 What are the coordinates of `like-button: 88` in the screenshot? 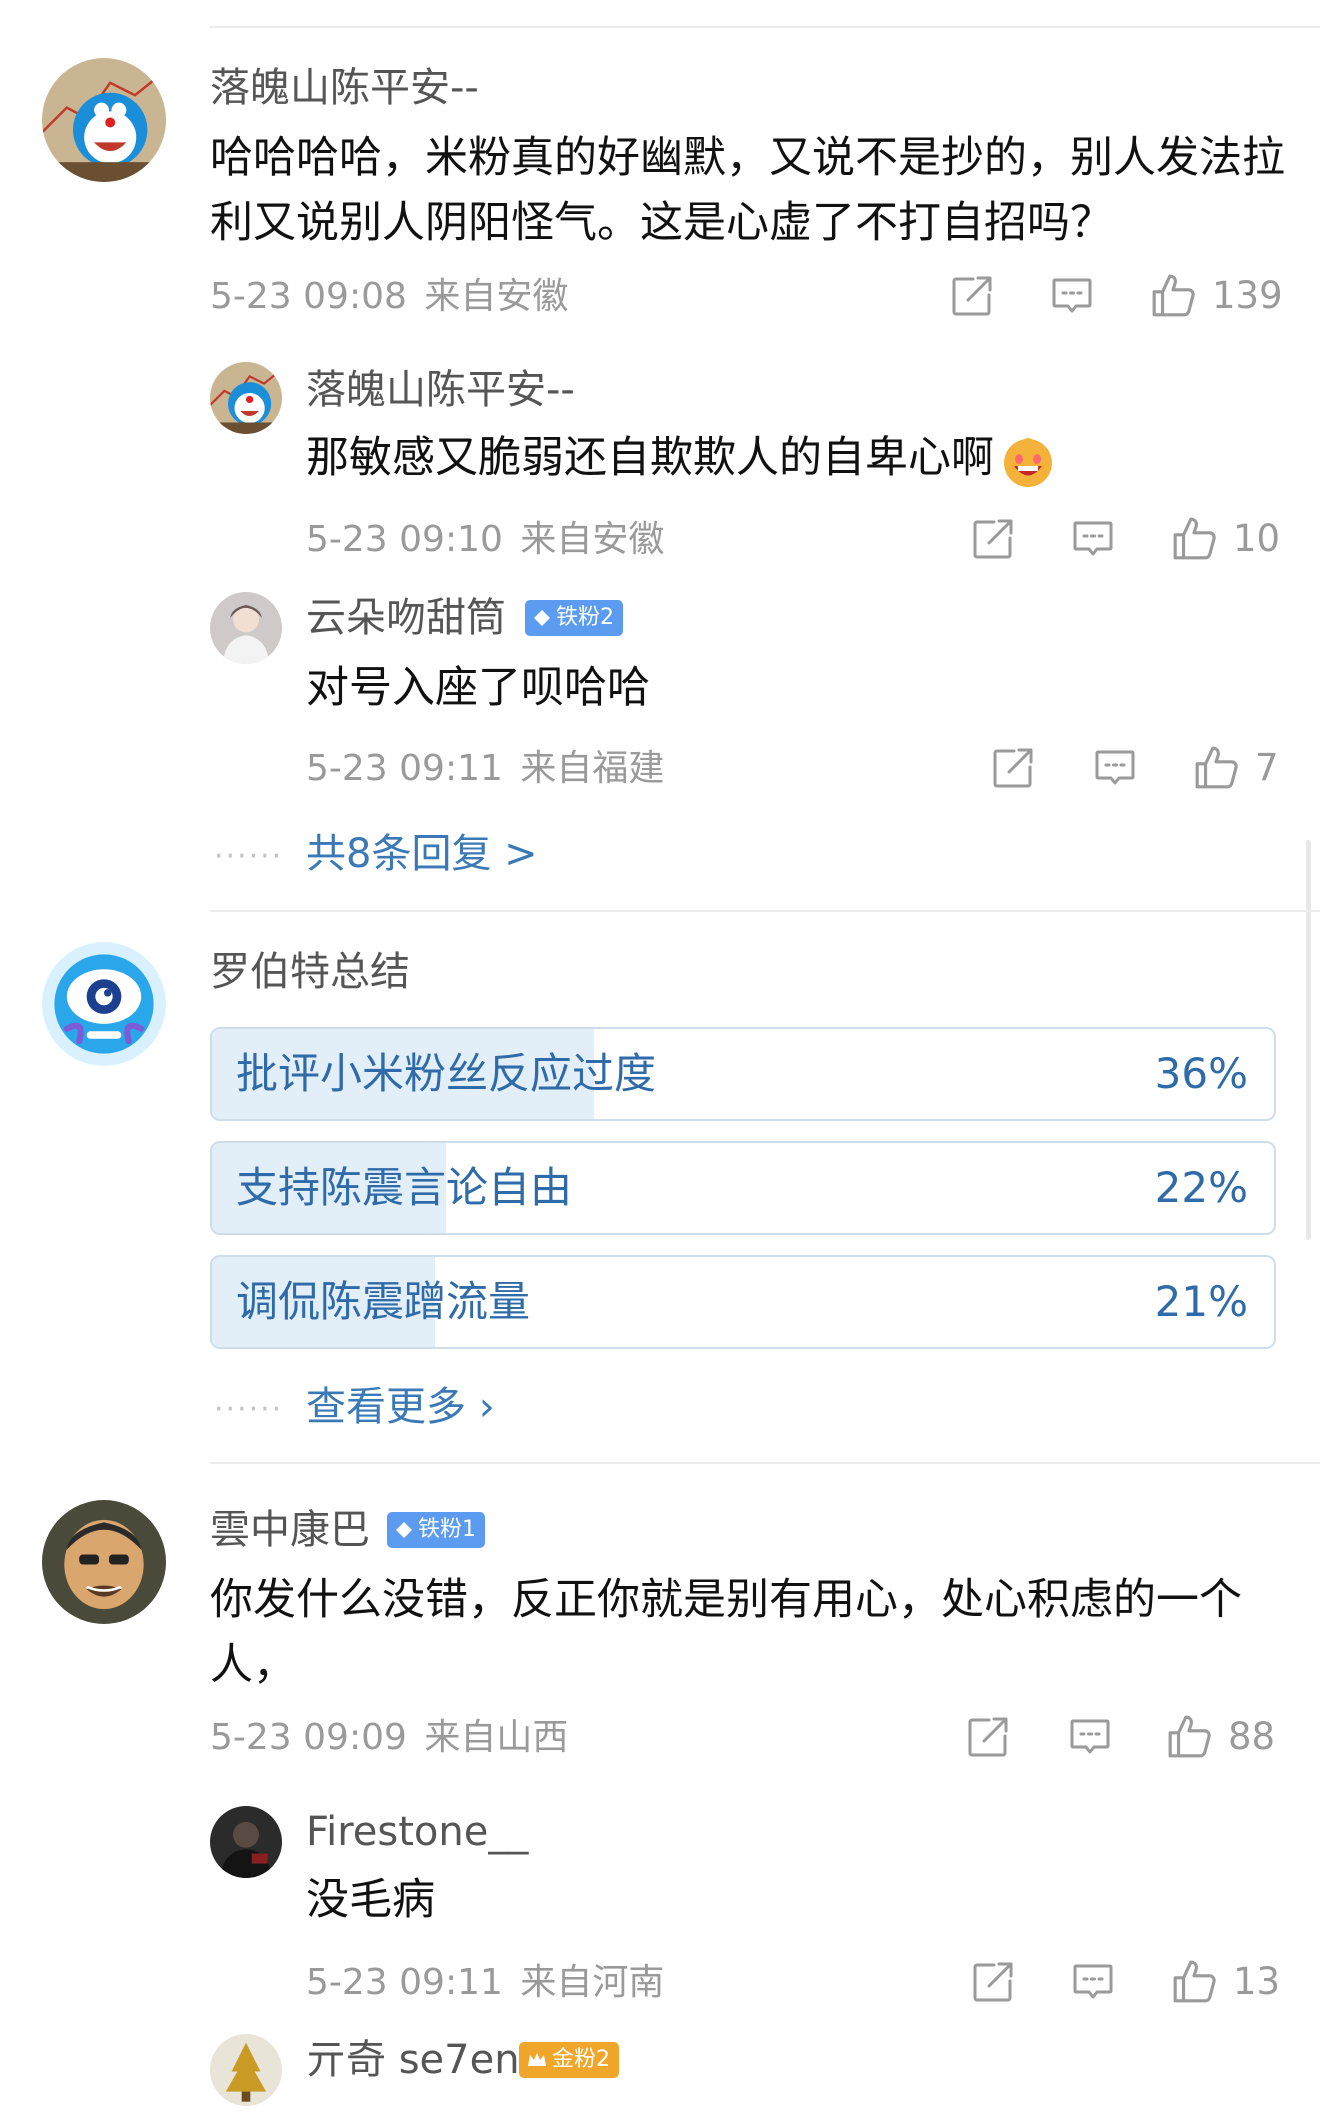 It's located at (1220, 1736).